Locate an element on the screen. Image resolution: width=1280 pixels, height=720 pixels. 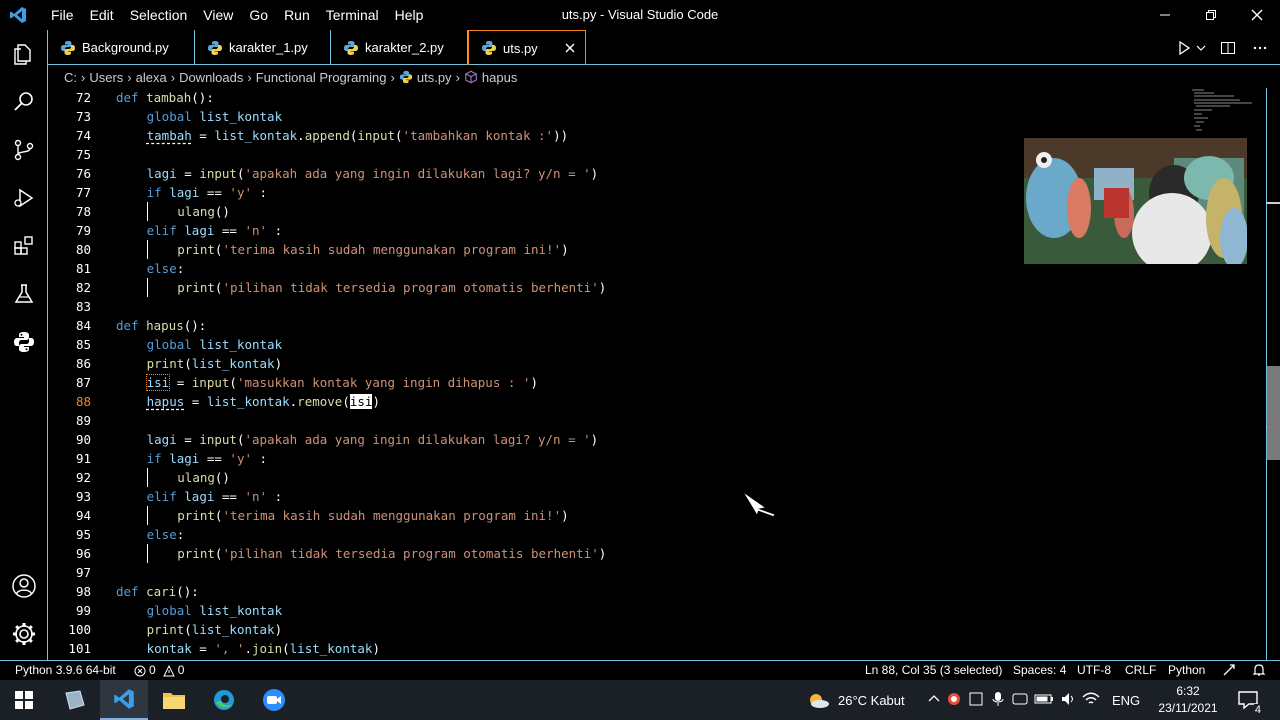
code-line: 88 hapus = list_kontak.remove(isi) is located at coordinates (618, 401).